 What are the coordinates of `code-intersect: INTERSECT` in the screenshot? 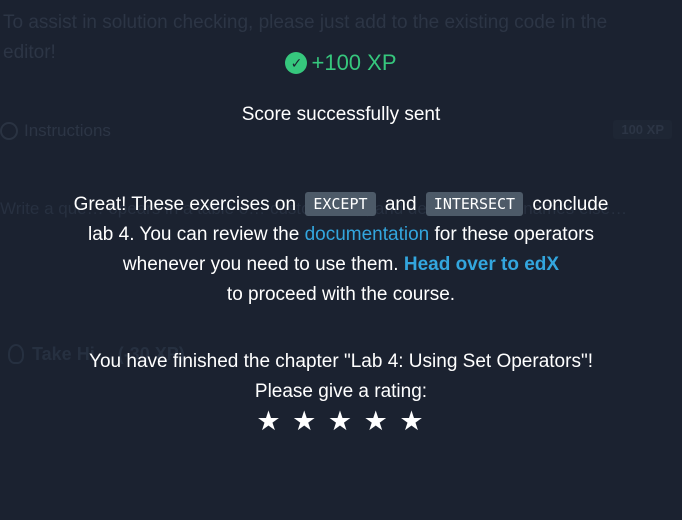 It's located at (474, 204).